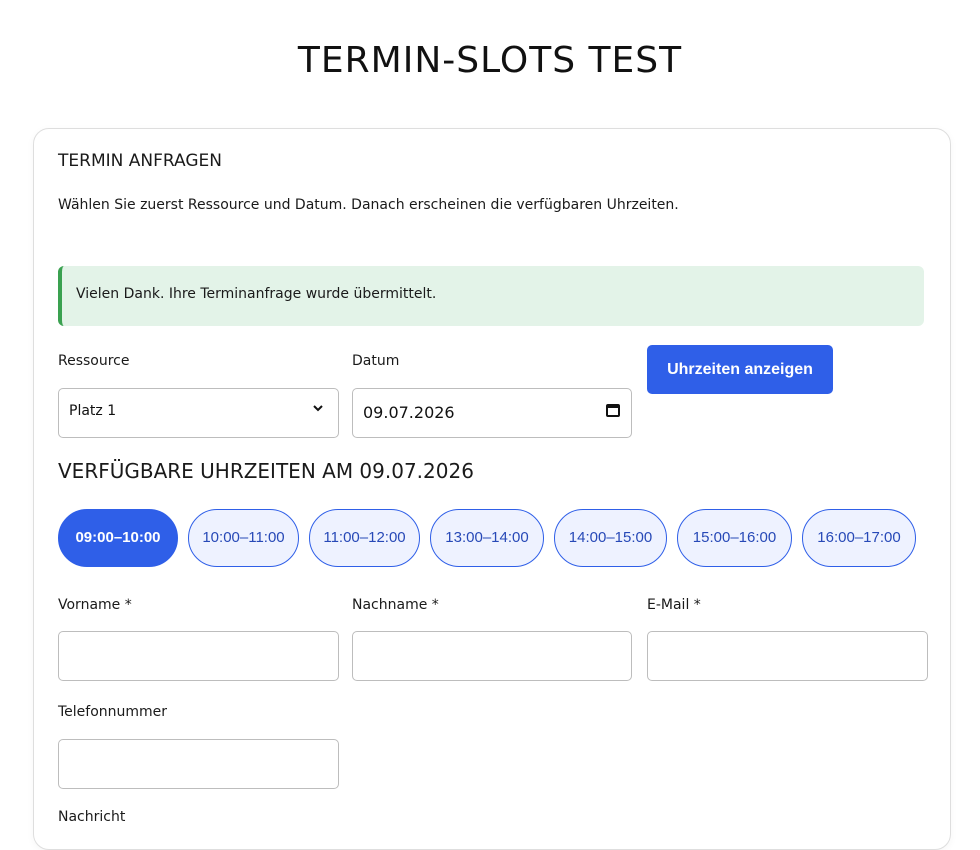  What do you see at coordinates (859, 538) in the screenshot?
I see `time-slot-button: 16:00–17:00` at bounding box center [859, 538].